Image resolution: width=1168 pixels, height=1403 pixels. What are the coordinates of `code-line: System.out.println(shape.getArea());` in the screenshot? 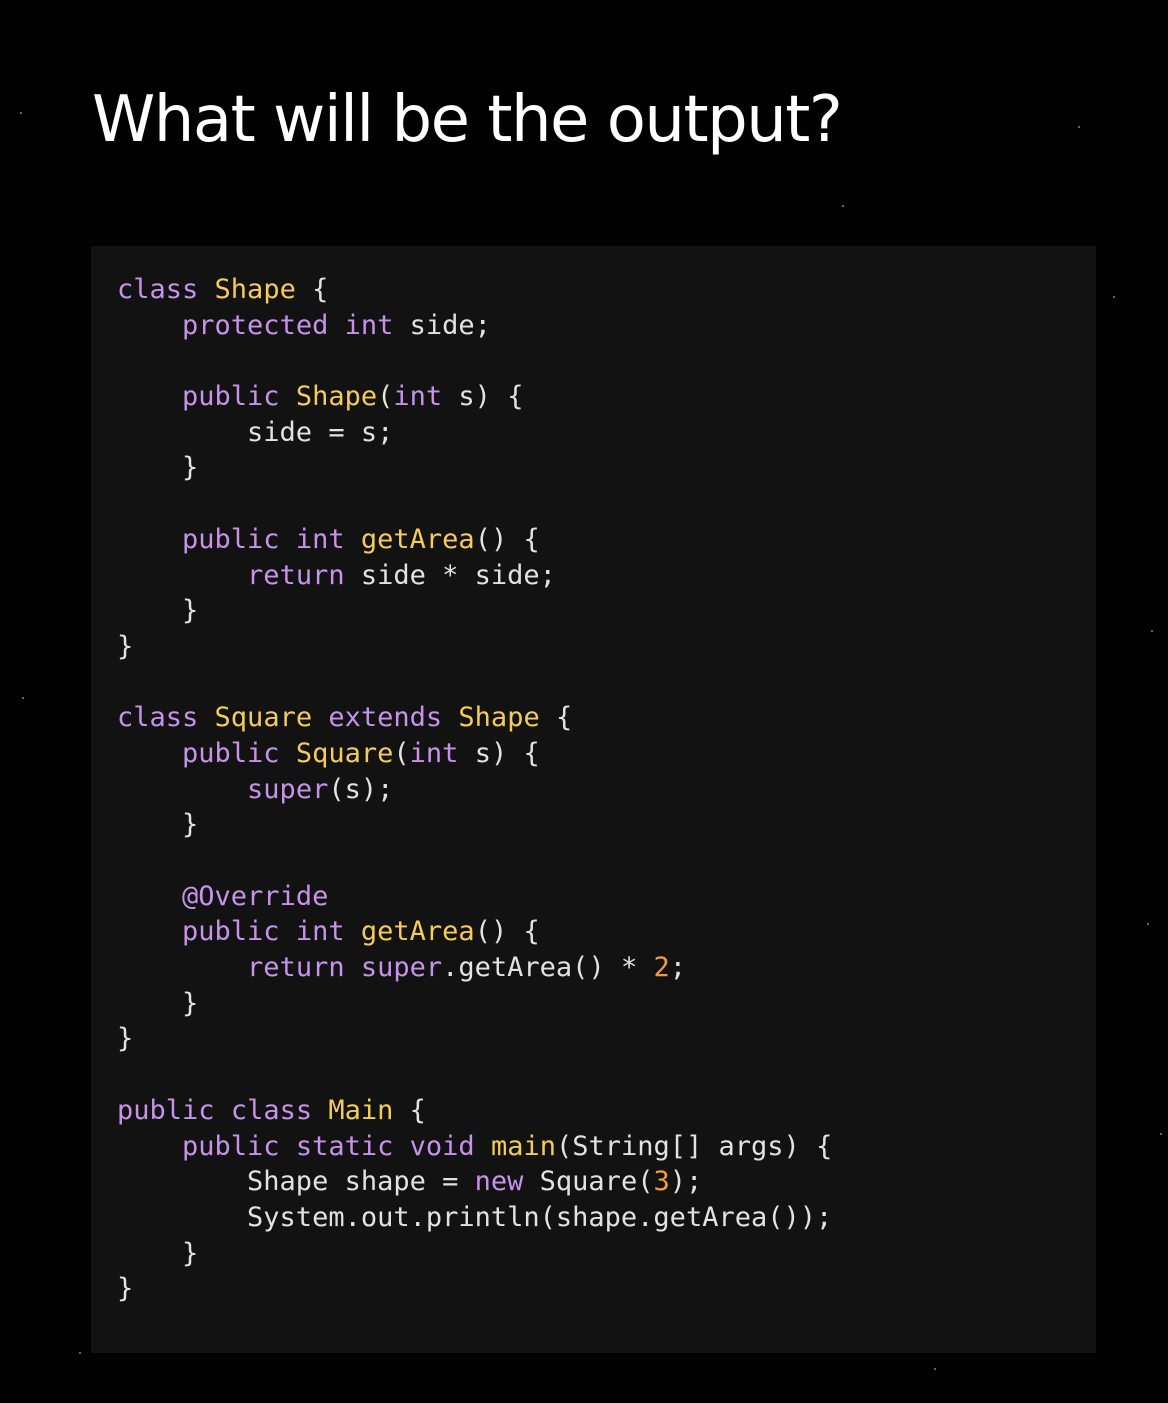 It's located at (606, 1218).